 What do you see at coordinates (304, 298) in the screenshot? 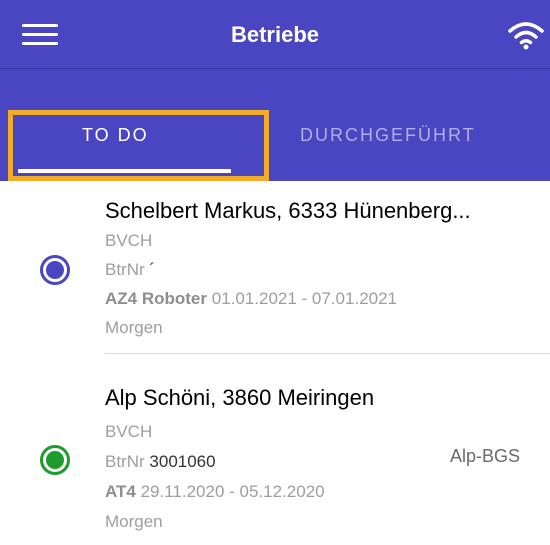
I see `program-period: 01.01.2021 - 07.01.2021` at bounding box center [304, 298].